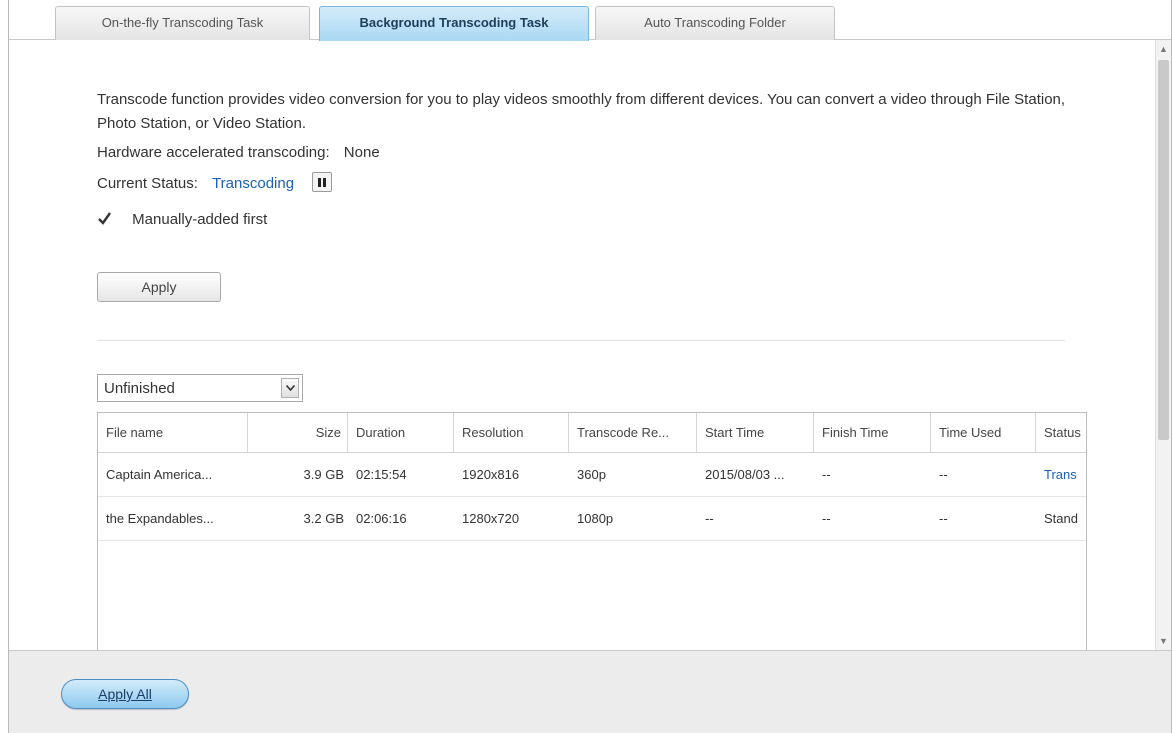 The image size is (1172, 733). I want to click on apply-all-button: Apply All, so click(125, 694).